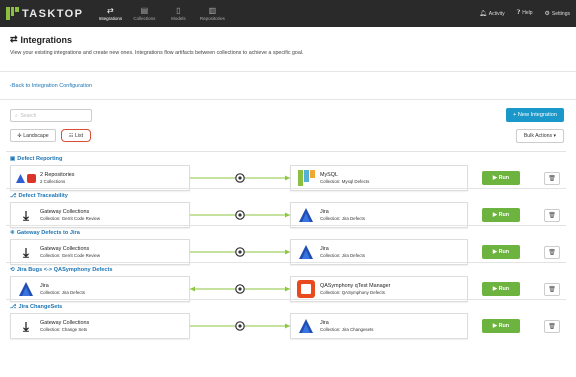 This screenshot has width=576, height=377. Describe the element at coordinates (306, 178) in the screenshot. I see `tasktop-icon` at that location.